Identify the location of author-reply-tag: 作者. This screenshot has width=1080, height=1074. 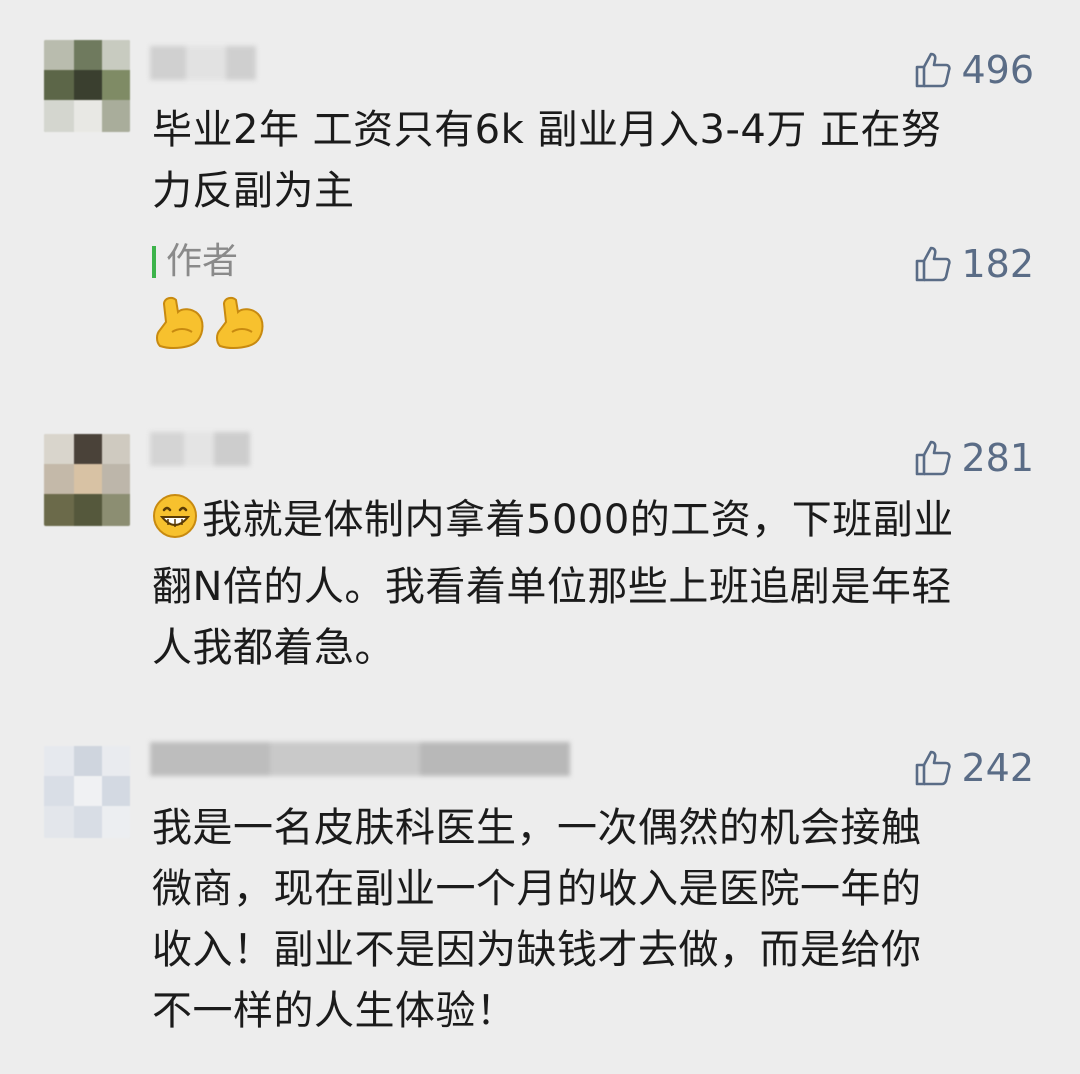
(195, 262).